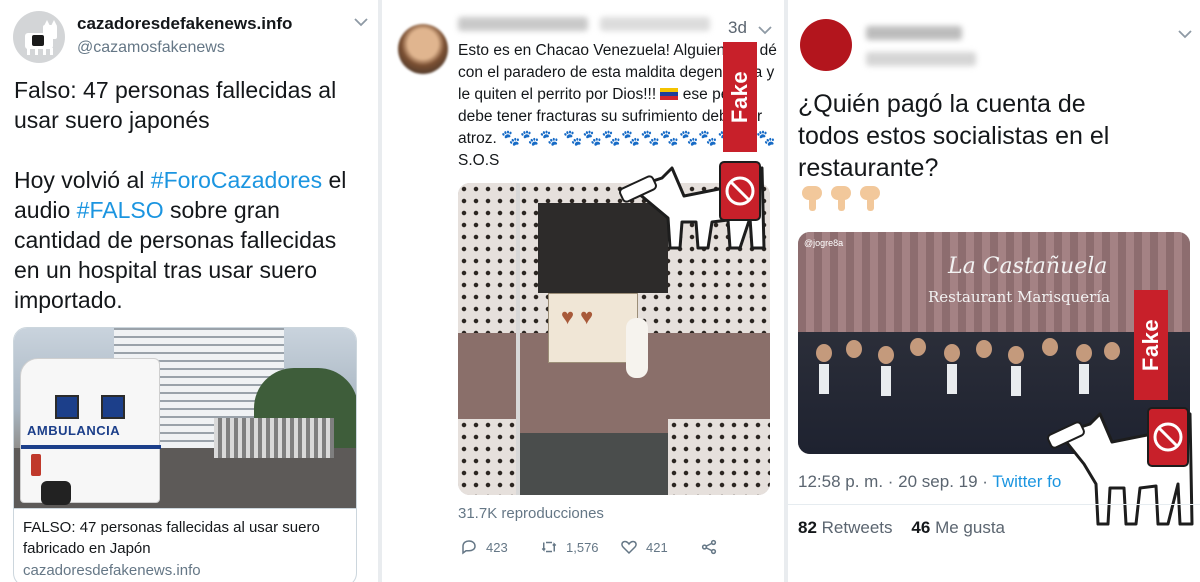 This screenshot has height=582, width=1200. Describe the element at coordinates (38, 40) in the screenshot. I see `avatar-badge-icon` at that location.